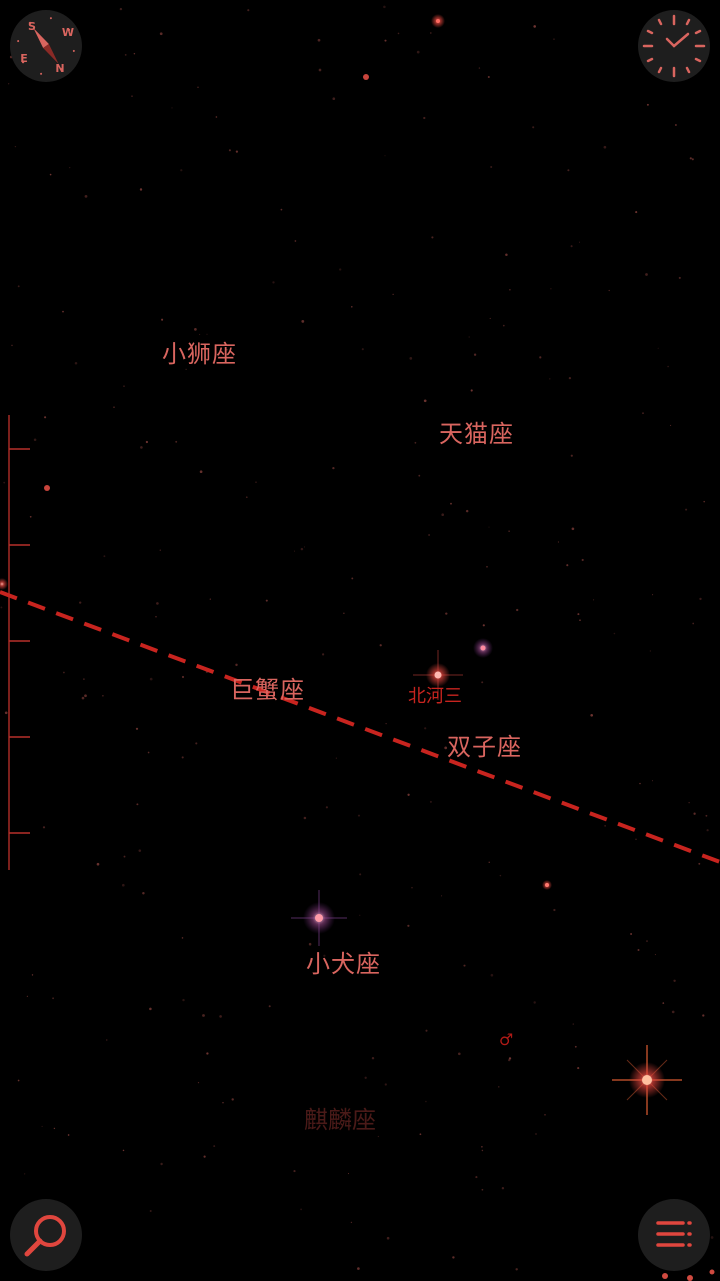  Describe the element at coordinates (484, 744) in the screenshot. I see `constellation-label-gemini: 双子座` at that location.